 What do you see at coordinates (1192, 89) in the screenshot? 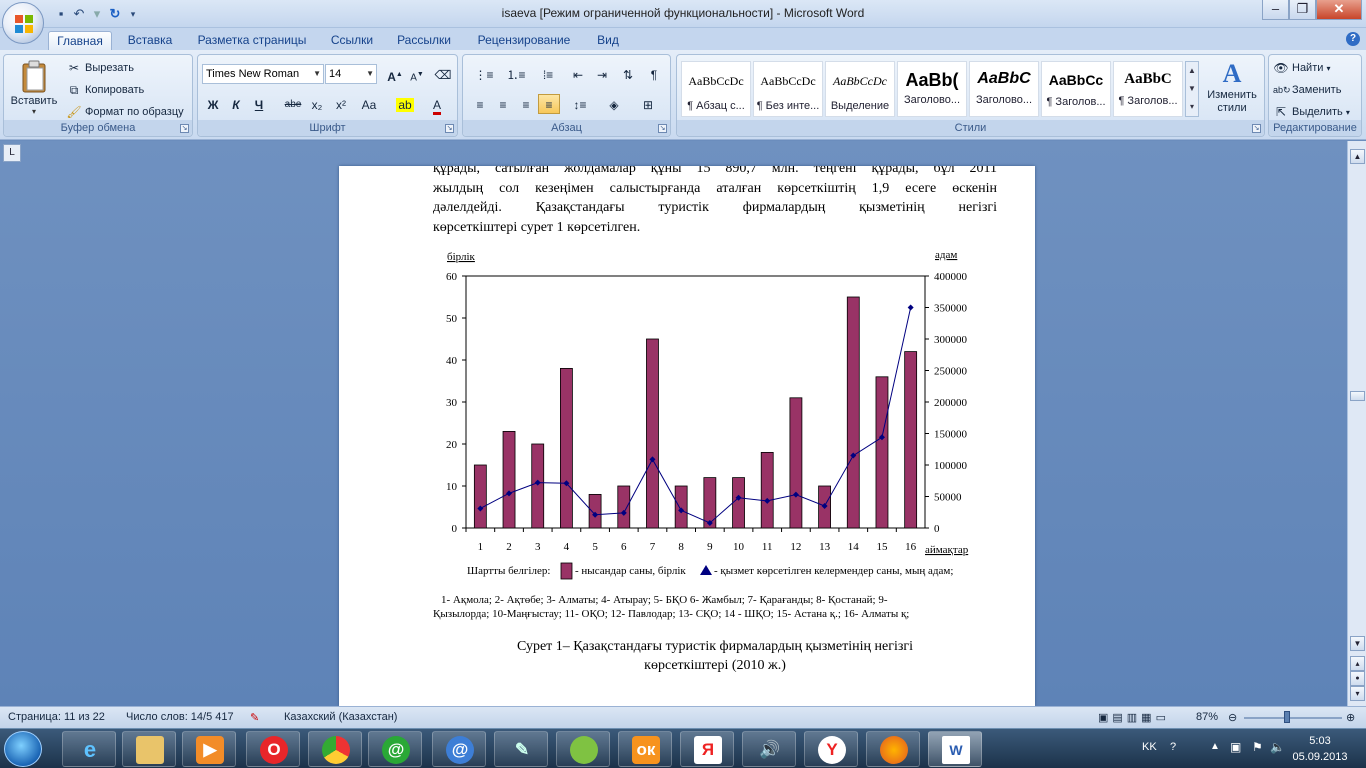
I see `styles-scroll: ▲ ▼ ▾` at bounding box center [1192, 89].